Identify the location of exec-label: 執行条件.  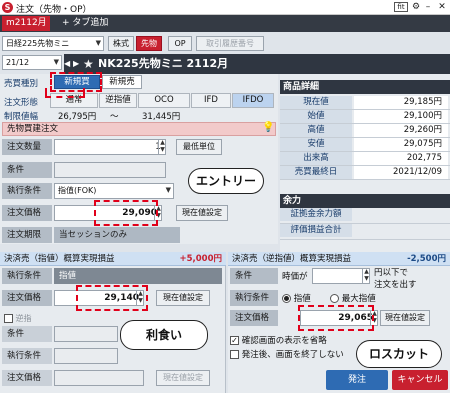
(27, 191).